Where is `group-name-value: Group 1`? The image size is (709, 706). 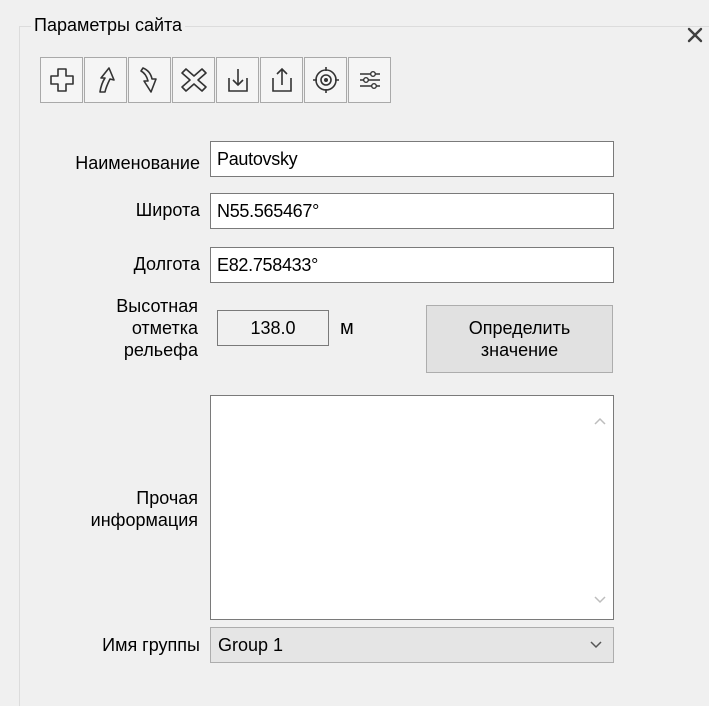 group-name-value: Group 1 is located at coordinates (251, 645).